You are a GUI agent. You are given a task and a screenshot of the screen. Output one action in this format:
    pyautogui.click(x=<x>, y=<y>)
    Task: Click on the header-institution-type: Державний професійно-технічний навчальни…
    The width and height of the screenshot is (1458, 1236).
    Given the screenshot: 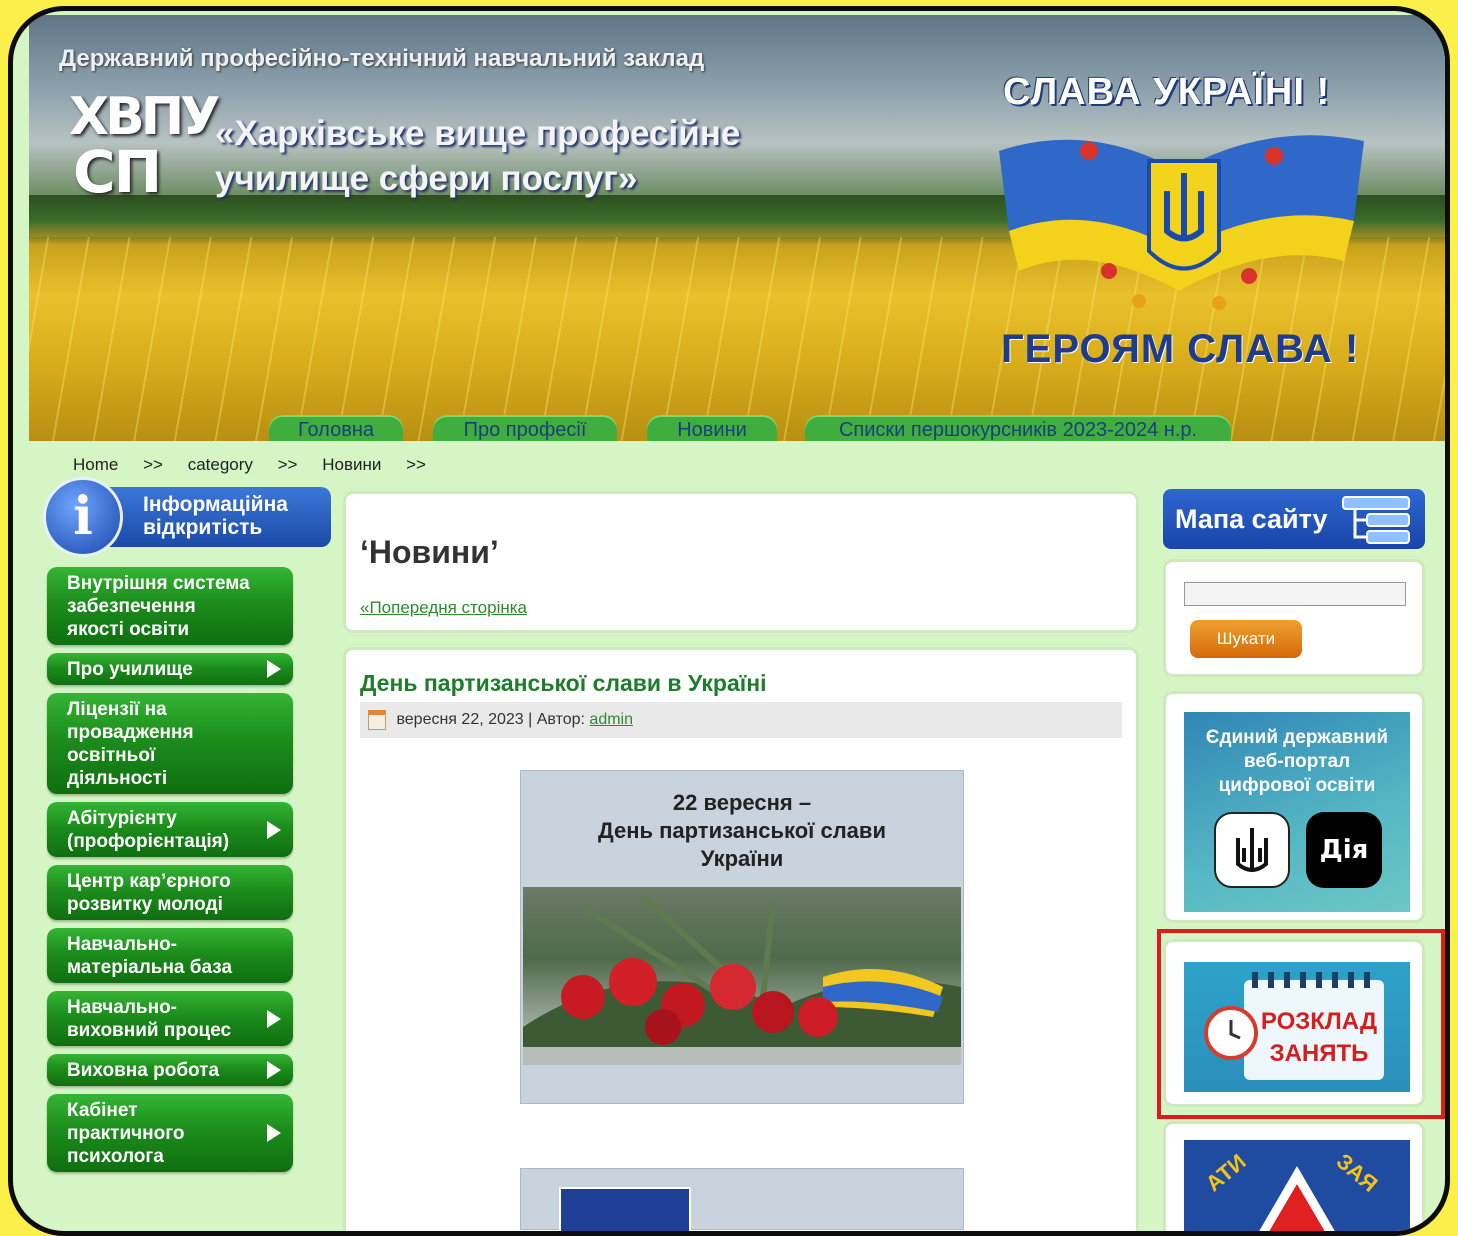 What is the action you would take?
    pyautogui.click(x=382, y=58)
    